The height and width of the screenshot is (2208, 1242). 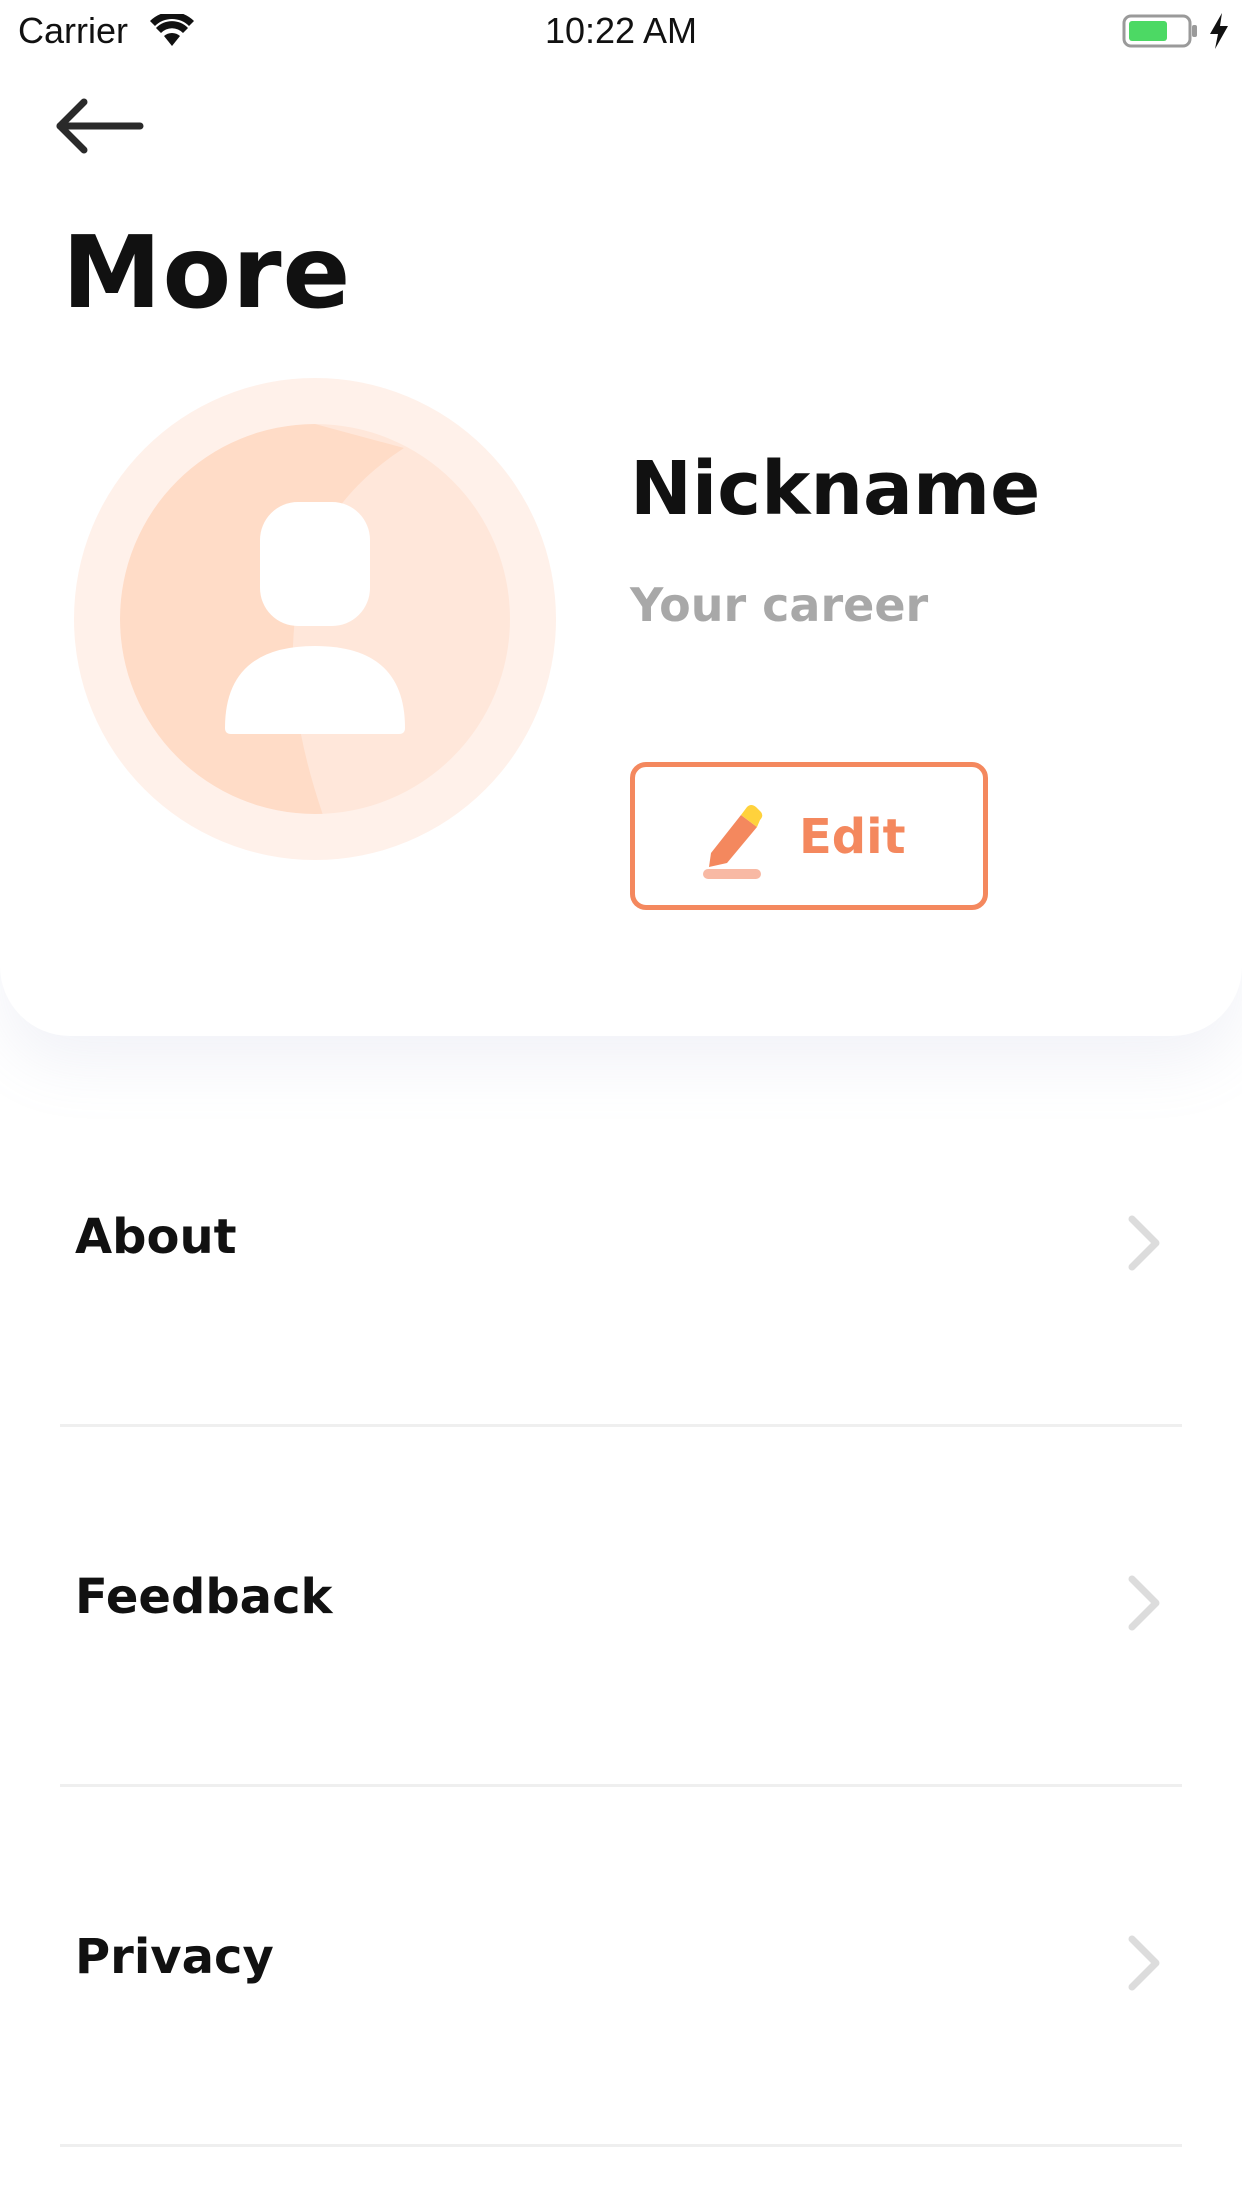 What do you see at coordinates (174, 1957) in the screenshot?
I see `menu-item-label: Privacy` at bounding box center [174, 1957].